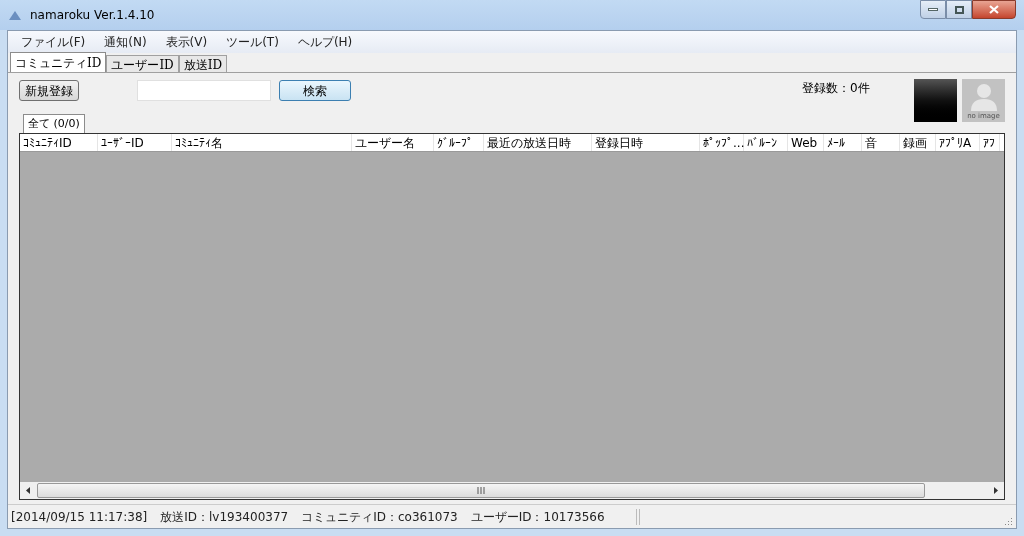 The height and width of the screenshot is (536, 1024). I want to click on search-button: 検索, so click(315, 90).